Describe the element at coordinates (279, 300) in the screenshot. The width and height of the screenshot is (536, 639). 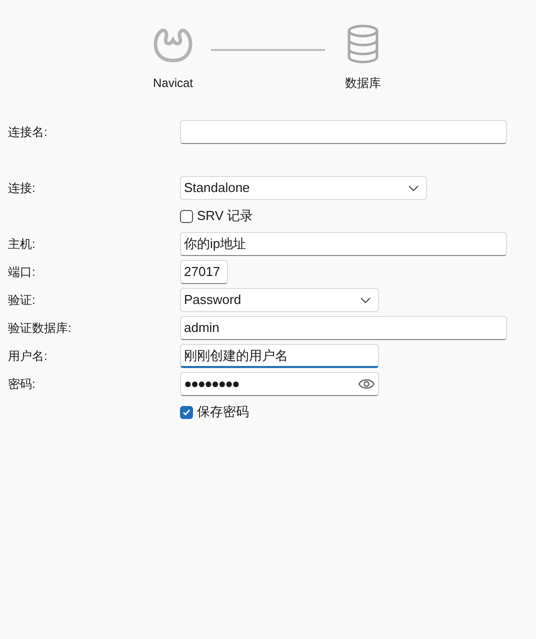
I see `dropdown: Password` at that location.